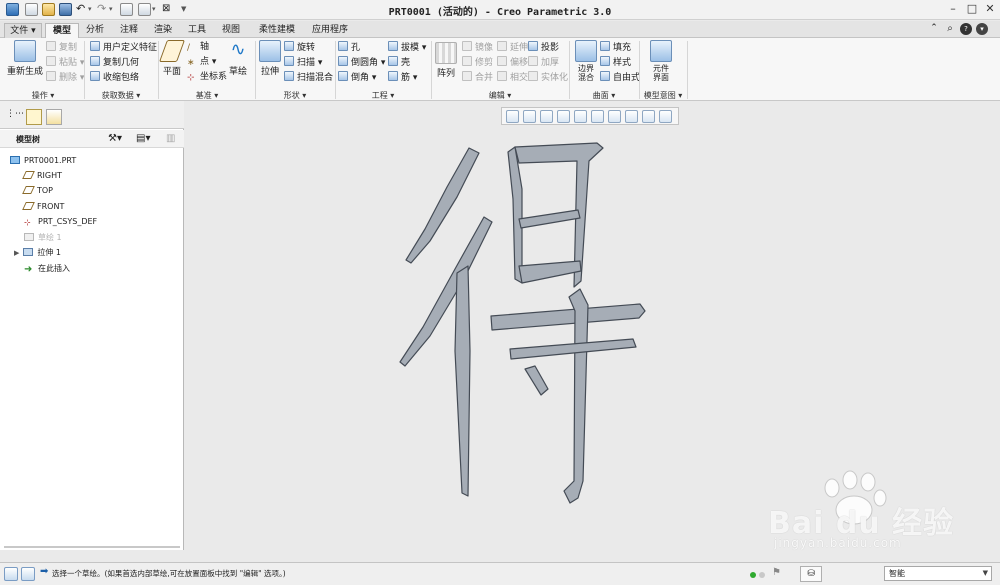 This screenshot has height=585, width=1000. I want to click on copy-button: 复制, so click(61, 47).